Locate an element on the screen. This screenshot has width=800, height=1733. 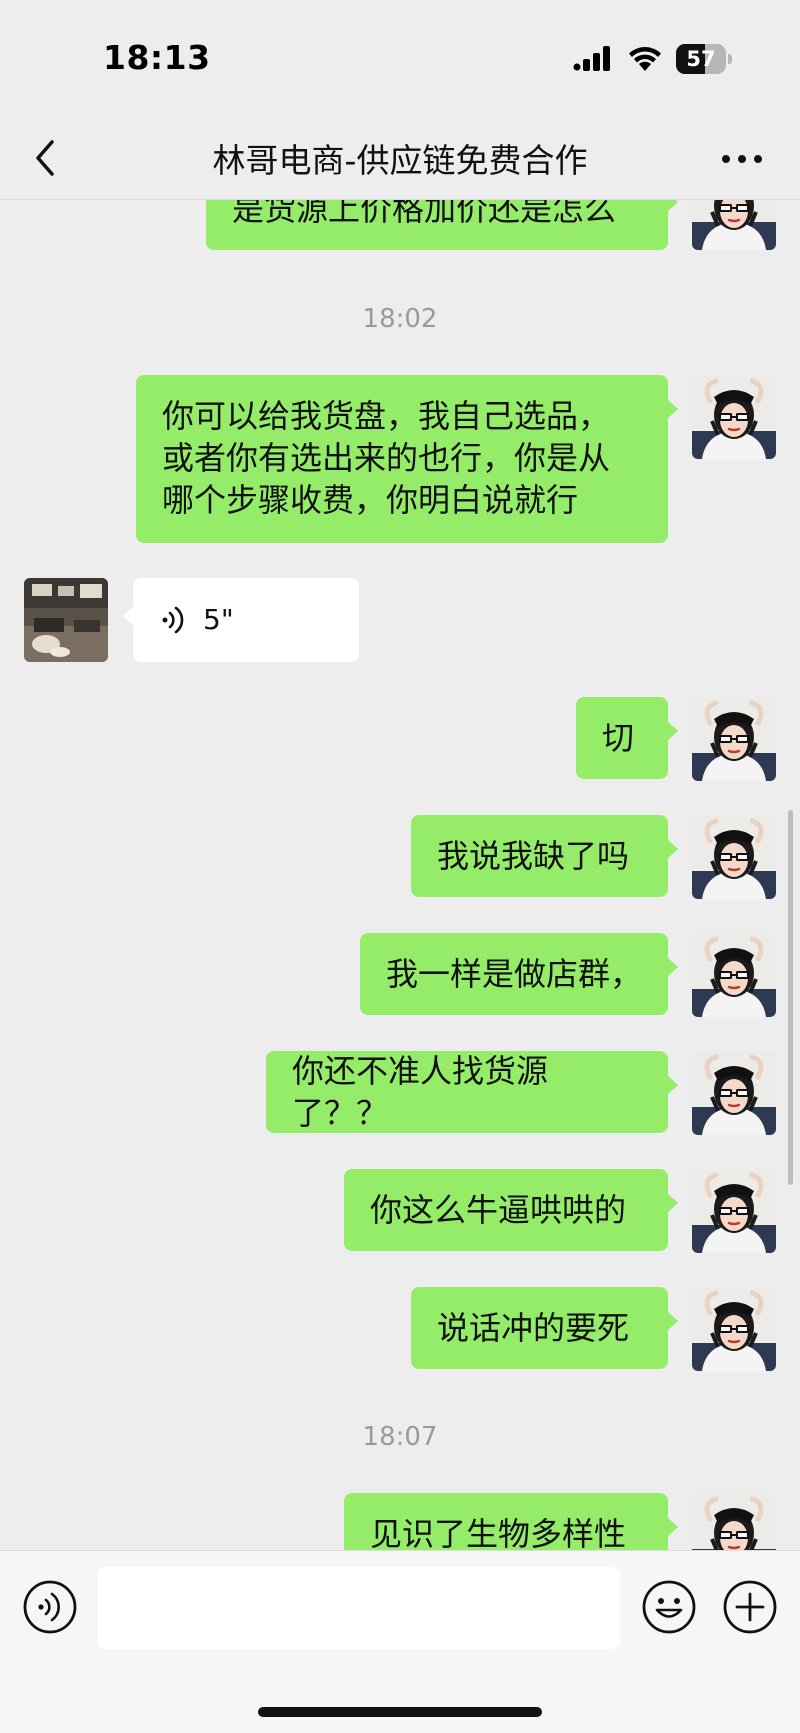
message-line: 哪个步骤收费，你明白说就行 is located at coordinates (370, 500).